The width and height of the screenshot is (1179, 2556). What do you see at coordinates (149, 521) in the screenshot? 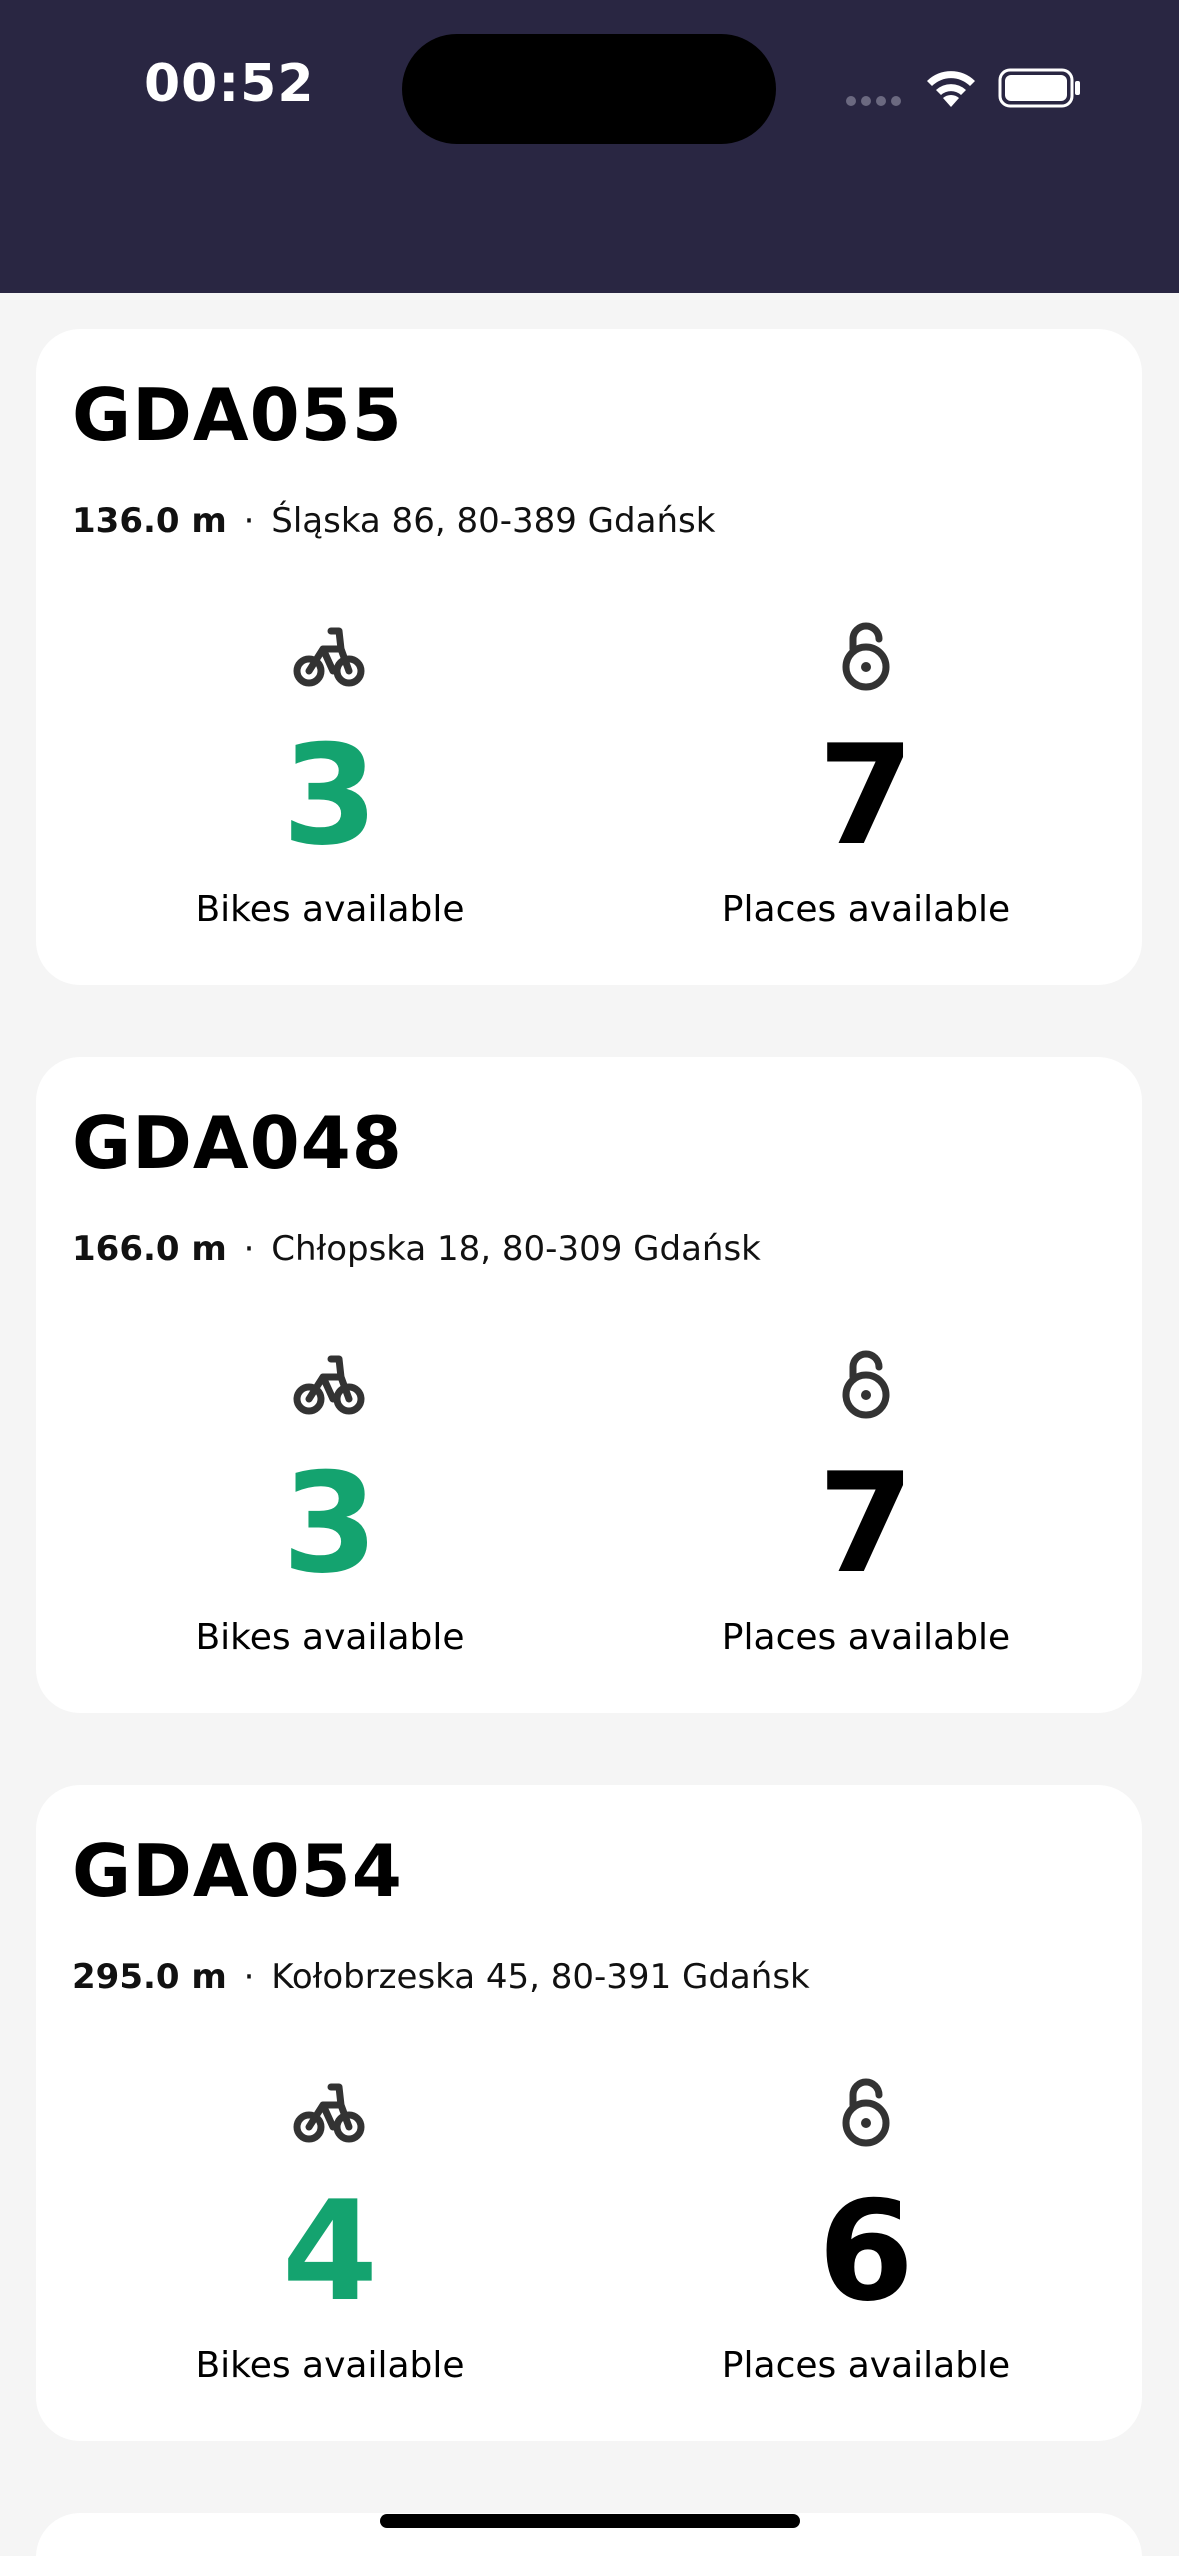
I see `station-distance: 136.0 m` at bounding box center [149, 521].